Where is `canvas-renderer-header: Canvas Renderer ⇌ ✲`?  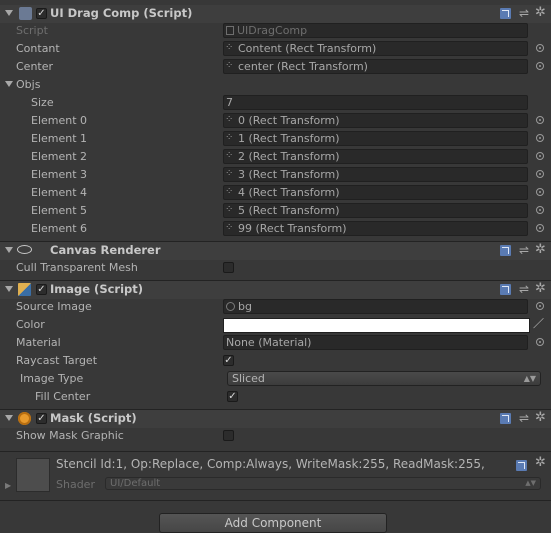
canvas-renderer-header: Canvas Renderer ⇌ ✲ is located at coordinates (275, 250).